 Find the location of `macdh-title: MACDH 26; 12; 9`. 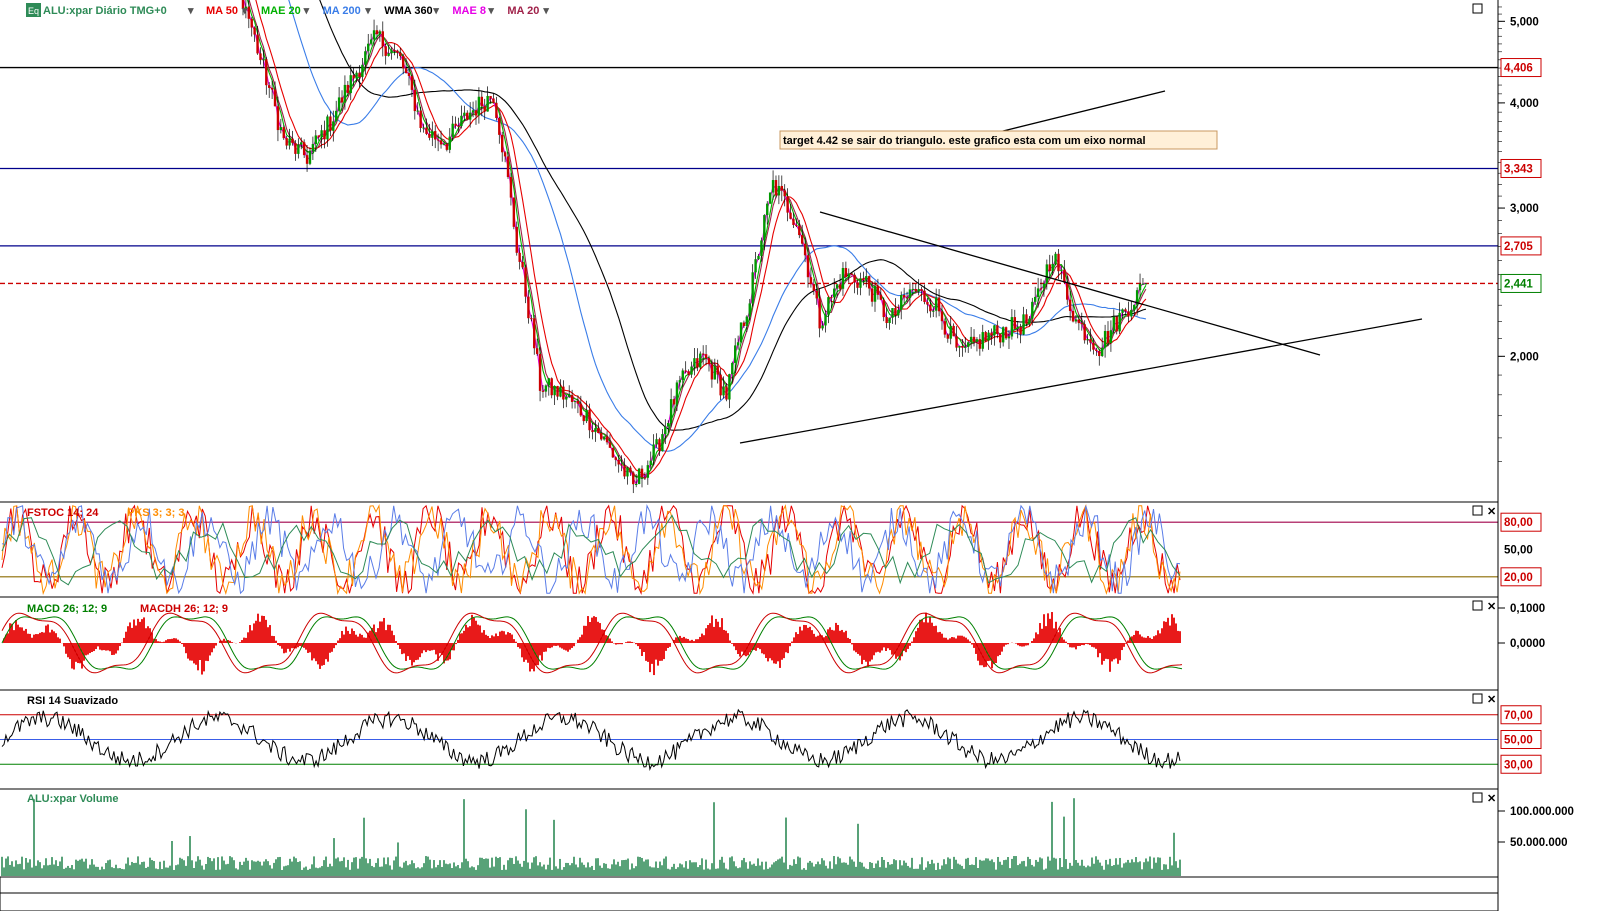

macdh-title: MACDH 26; 12; 9 is located at coordinates (184, 609).